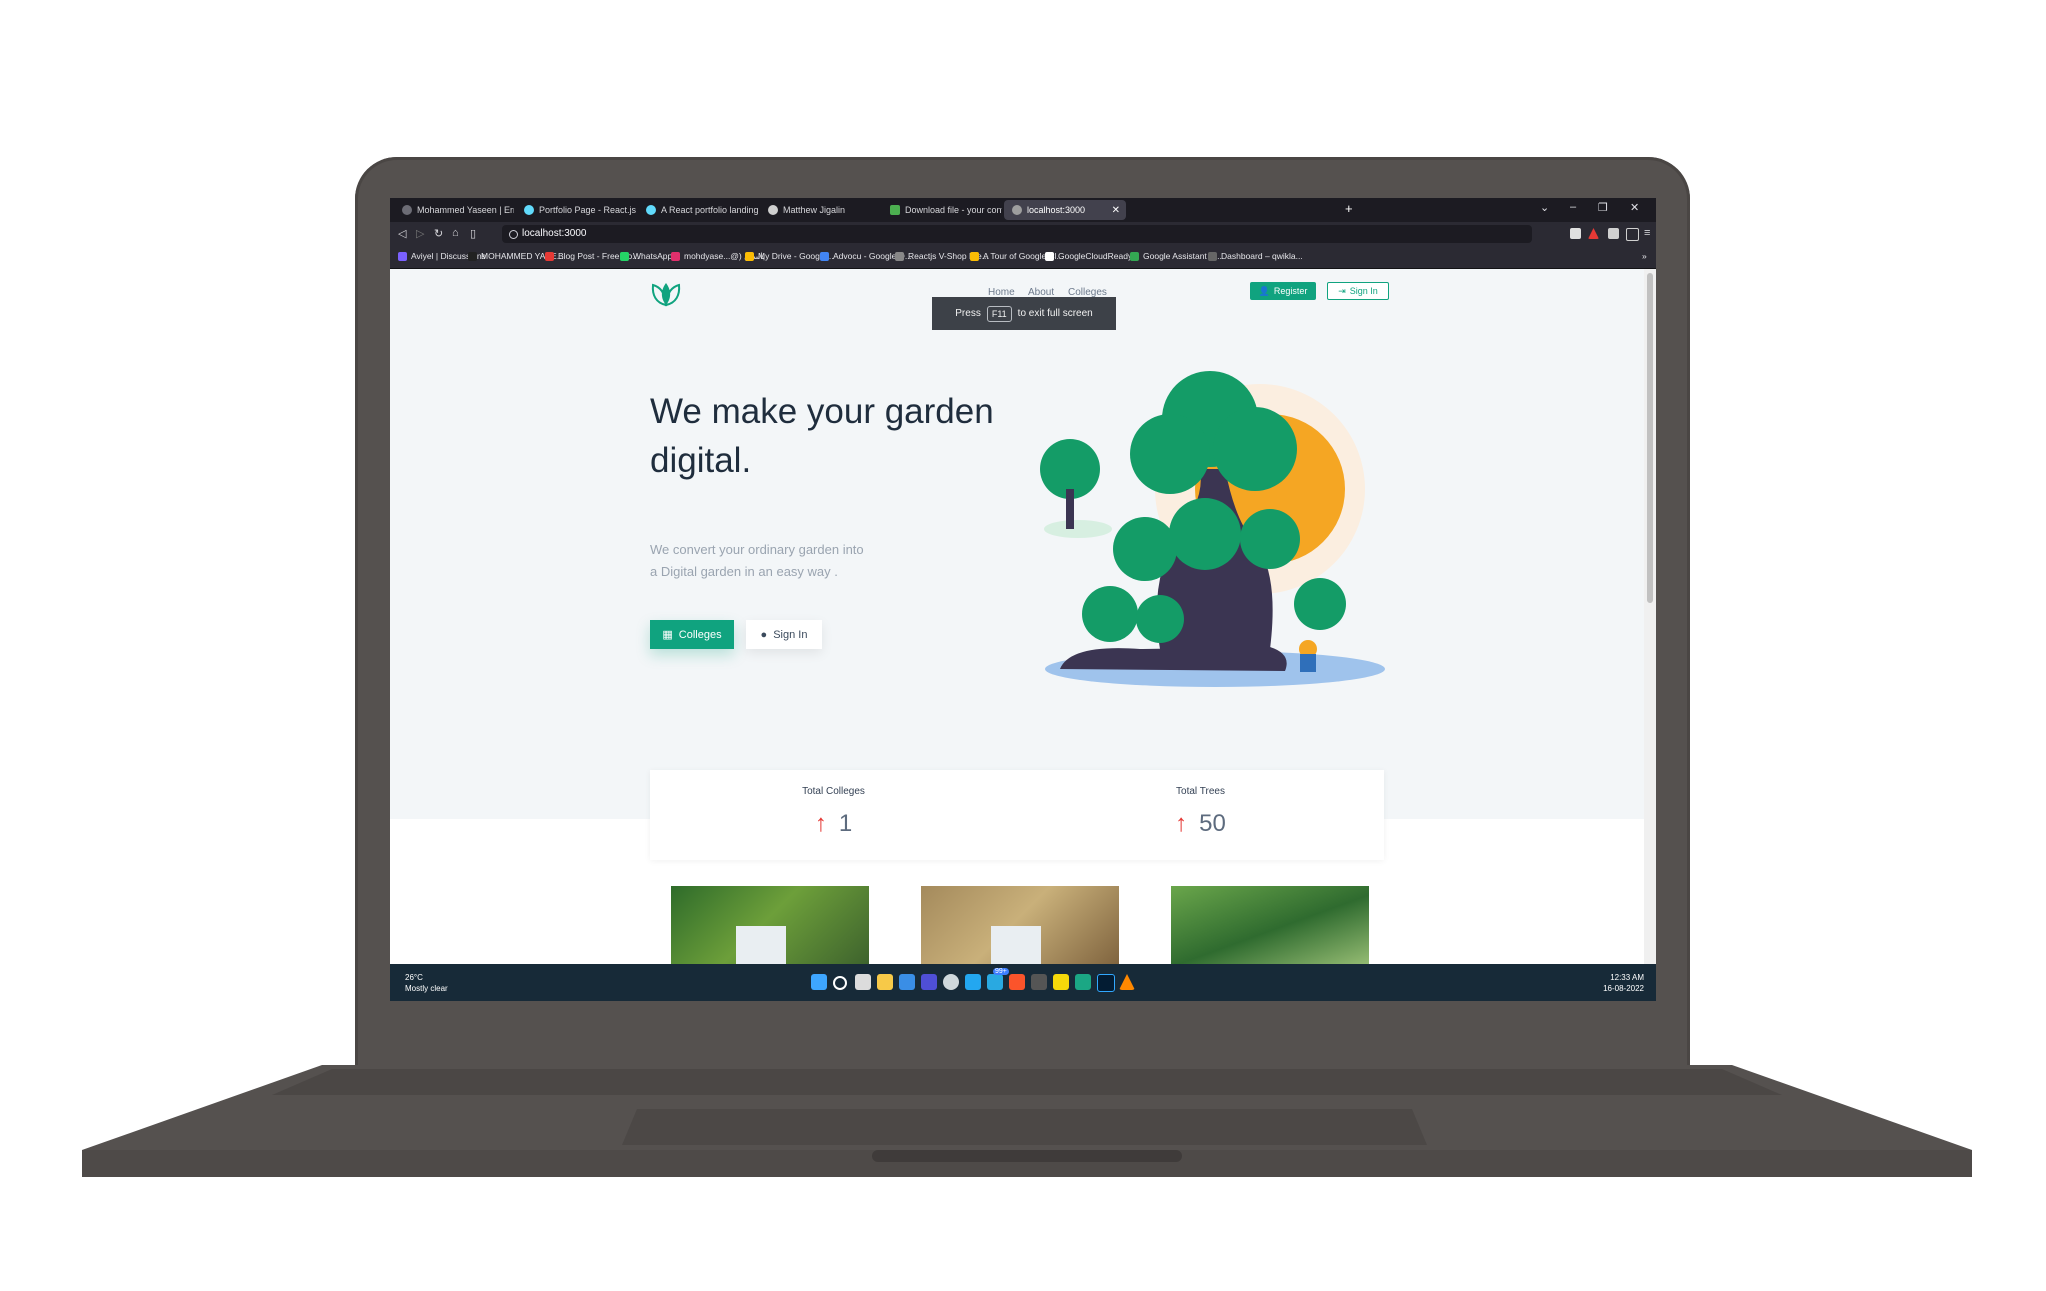 The width and height of the screenshot is (2046, 1291). Describe the element at coordinates (814, 210) in the screenshot. I see `tab-label: Matthew Jigalin` at that location.